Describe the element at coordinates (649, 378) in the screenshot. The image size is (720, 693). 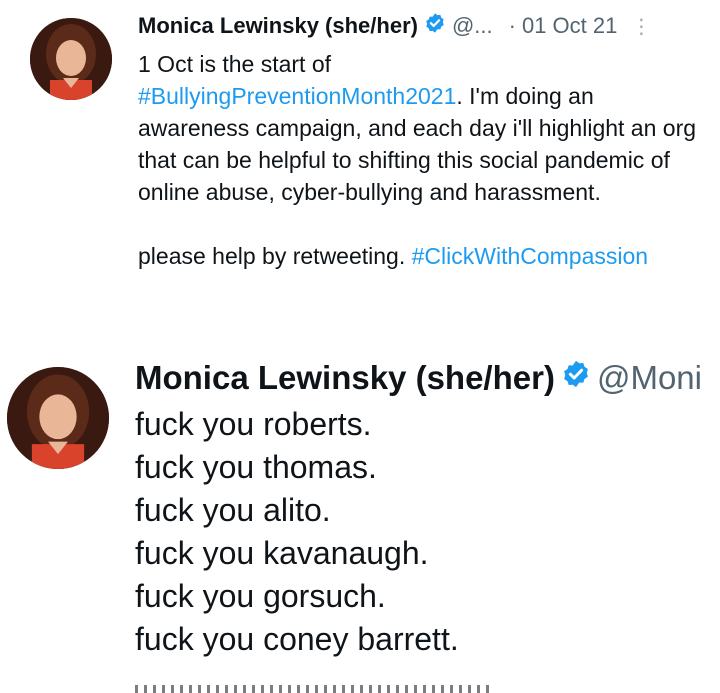
I see `author-handle: @Moni` at that location.